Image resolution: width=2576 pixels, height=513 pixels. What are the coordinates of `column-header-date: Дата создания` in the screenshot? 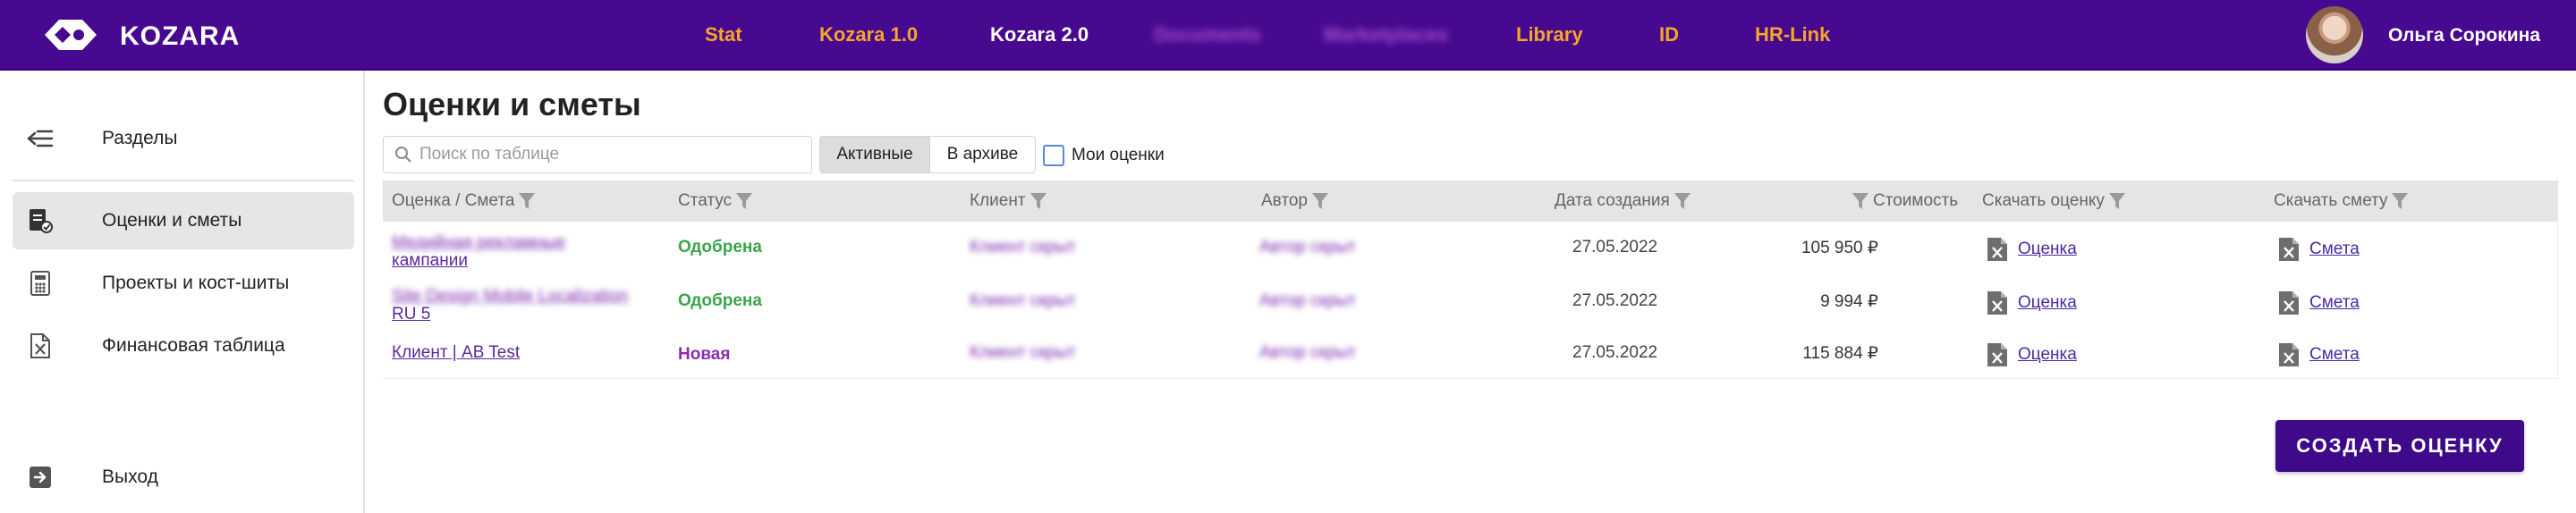 It's located at (1623, 201).